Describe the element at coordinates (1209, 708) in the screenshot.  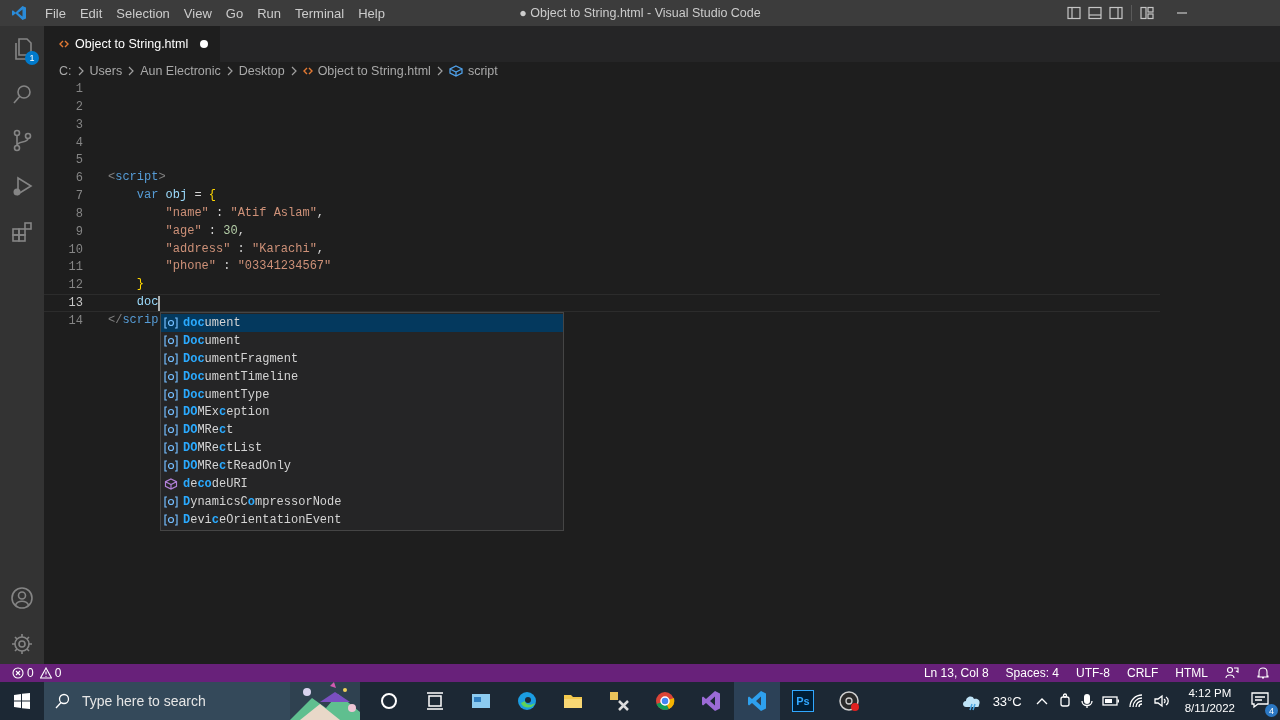
I see `clock-date: 8/11/2022` at that location.